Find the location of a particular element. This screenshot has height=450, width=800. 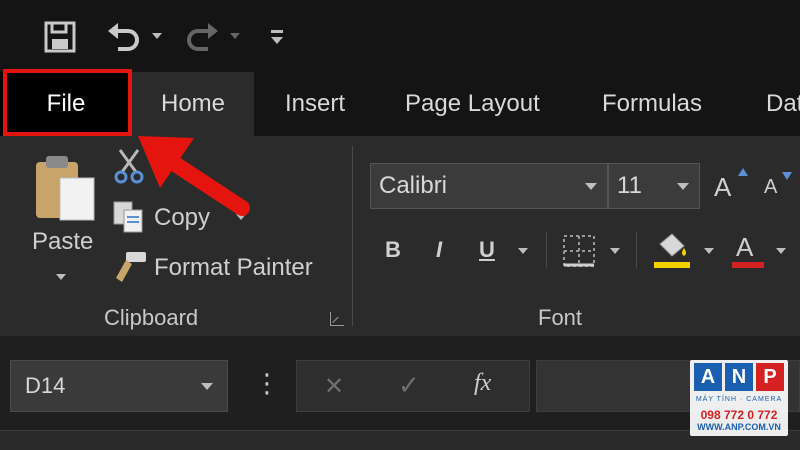

font-color-button: A is located at coordinates (748, 251).